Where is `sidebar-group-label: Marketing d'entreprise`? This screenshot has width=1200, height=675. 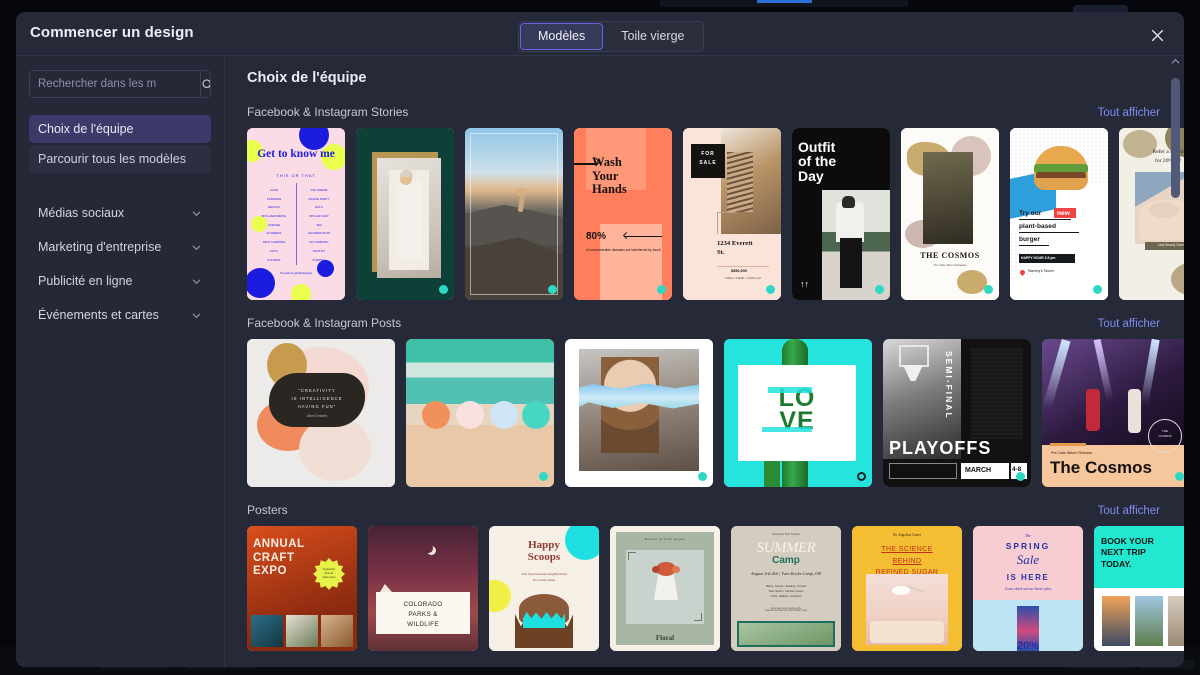
sidebar-group-label: Marketing d'entreprise is located at coordinates (100, 247).